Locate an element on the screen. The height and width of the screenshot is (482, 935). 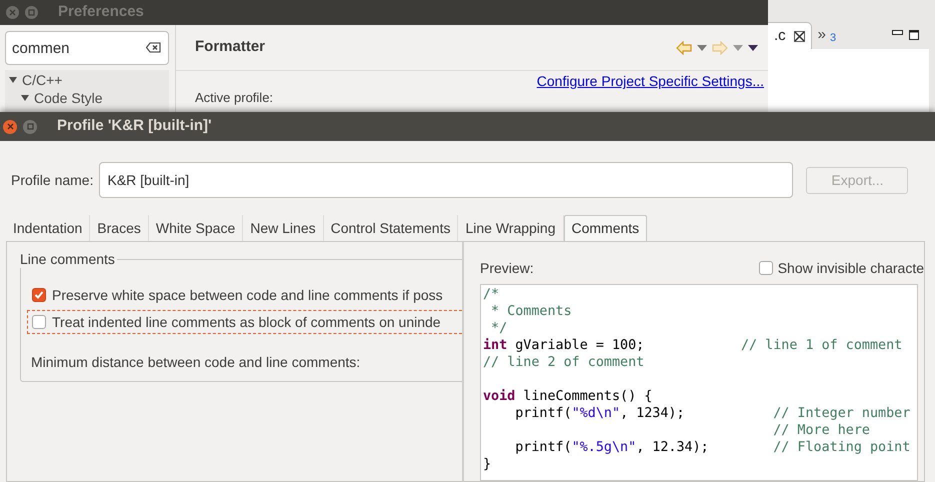
tree-item: C/C++ is located at coordinates (42, 80).